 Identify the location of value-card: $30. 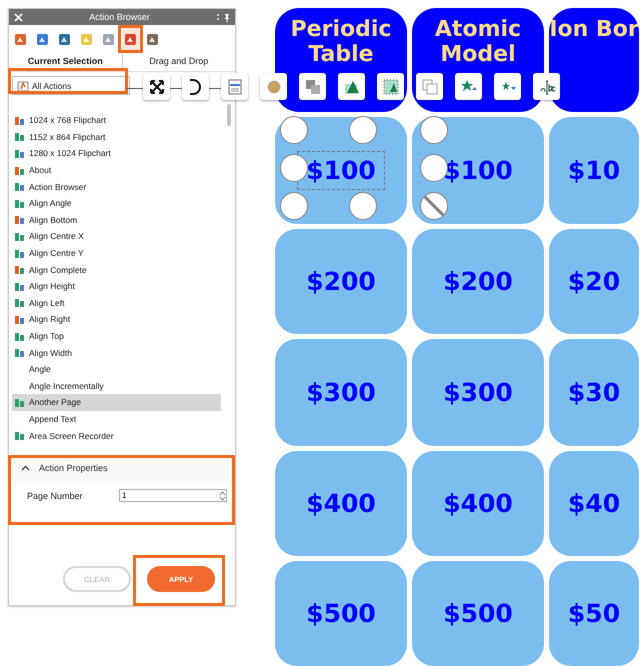
(594, 392).